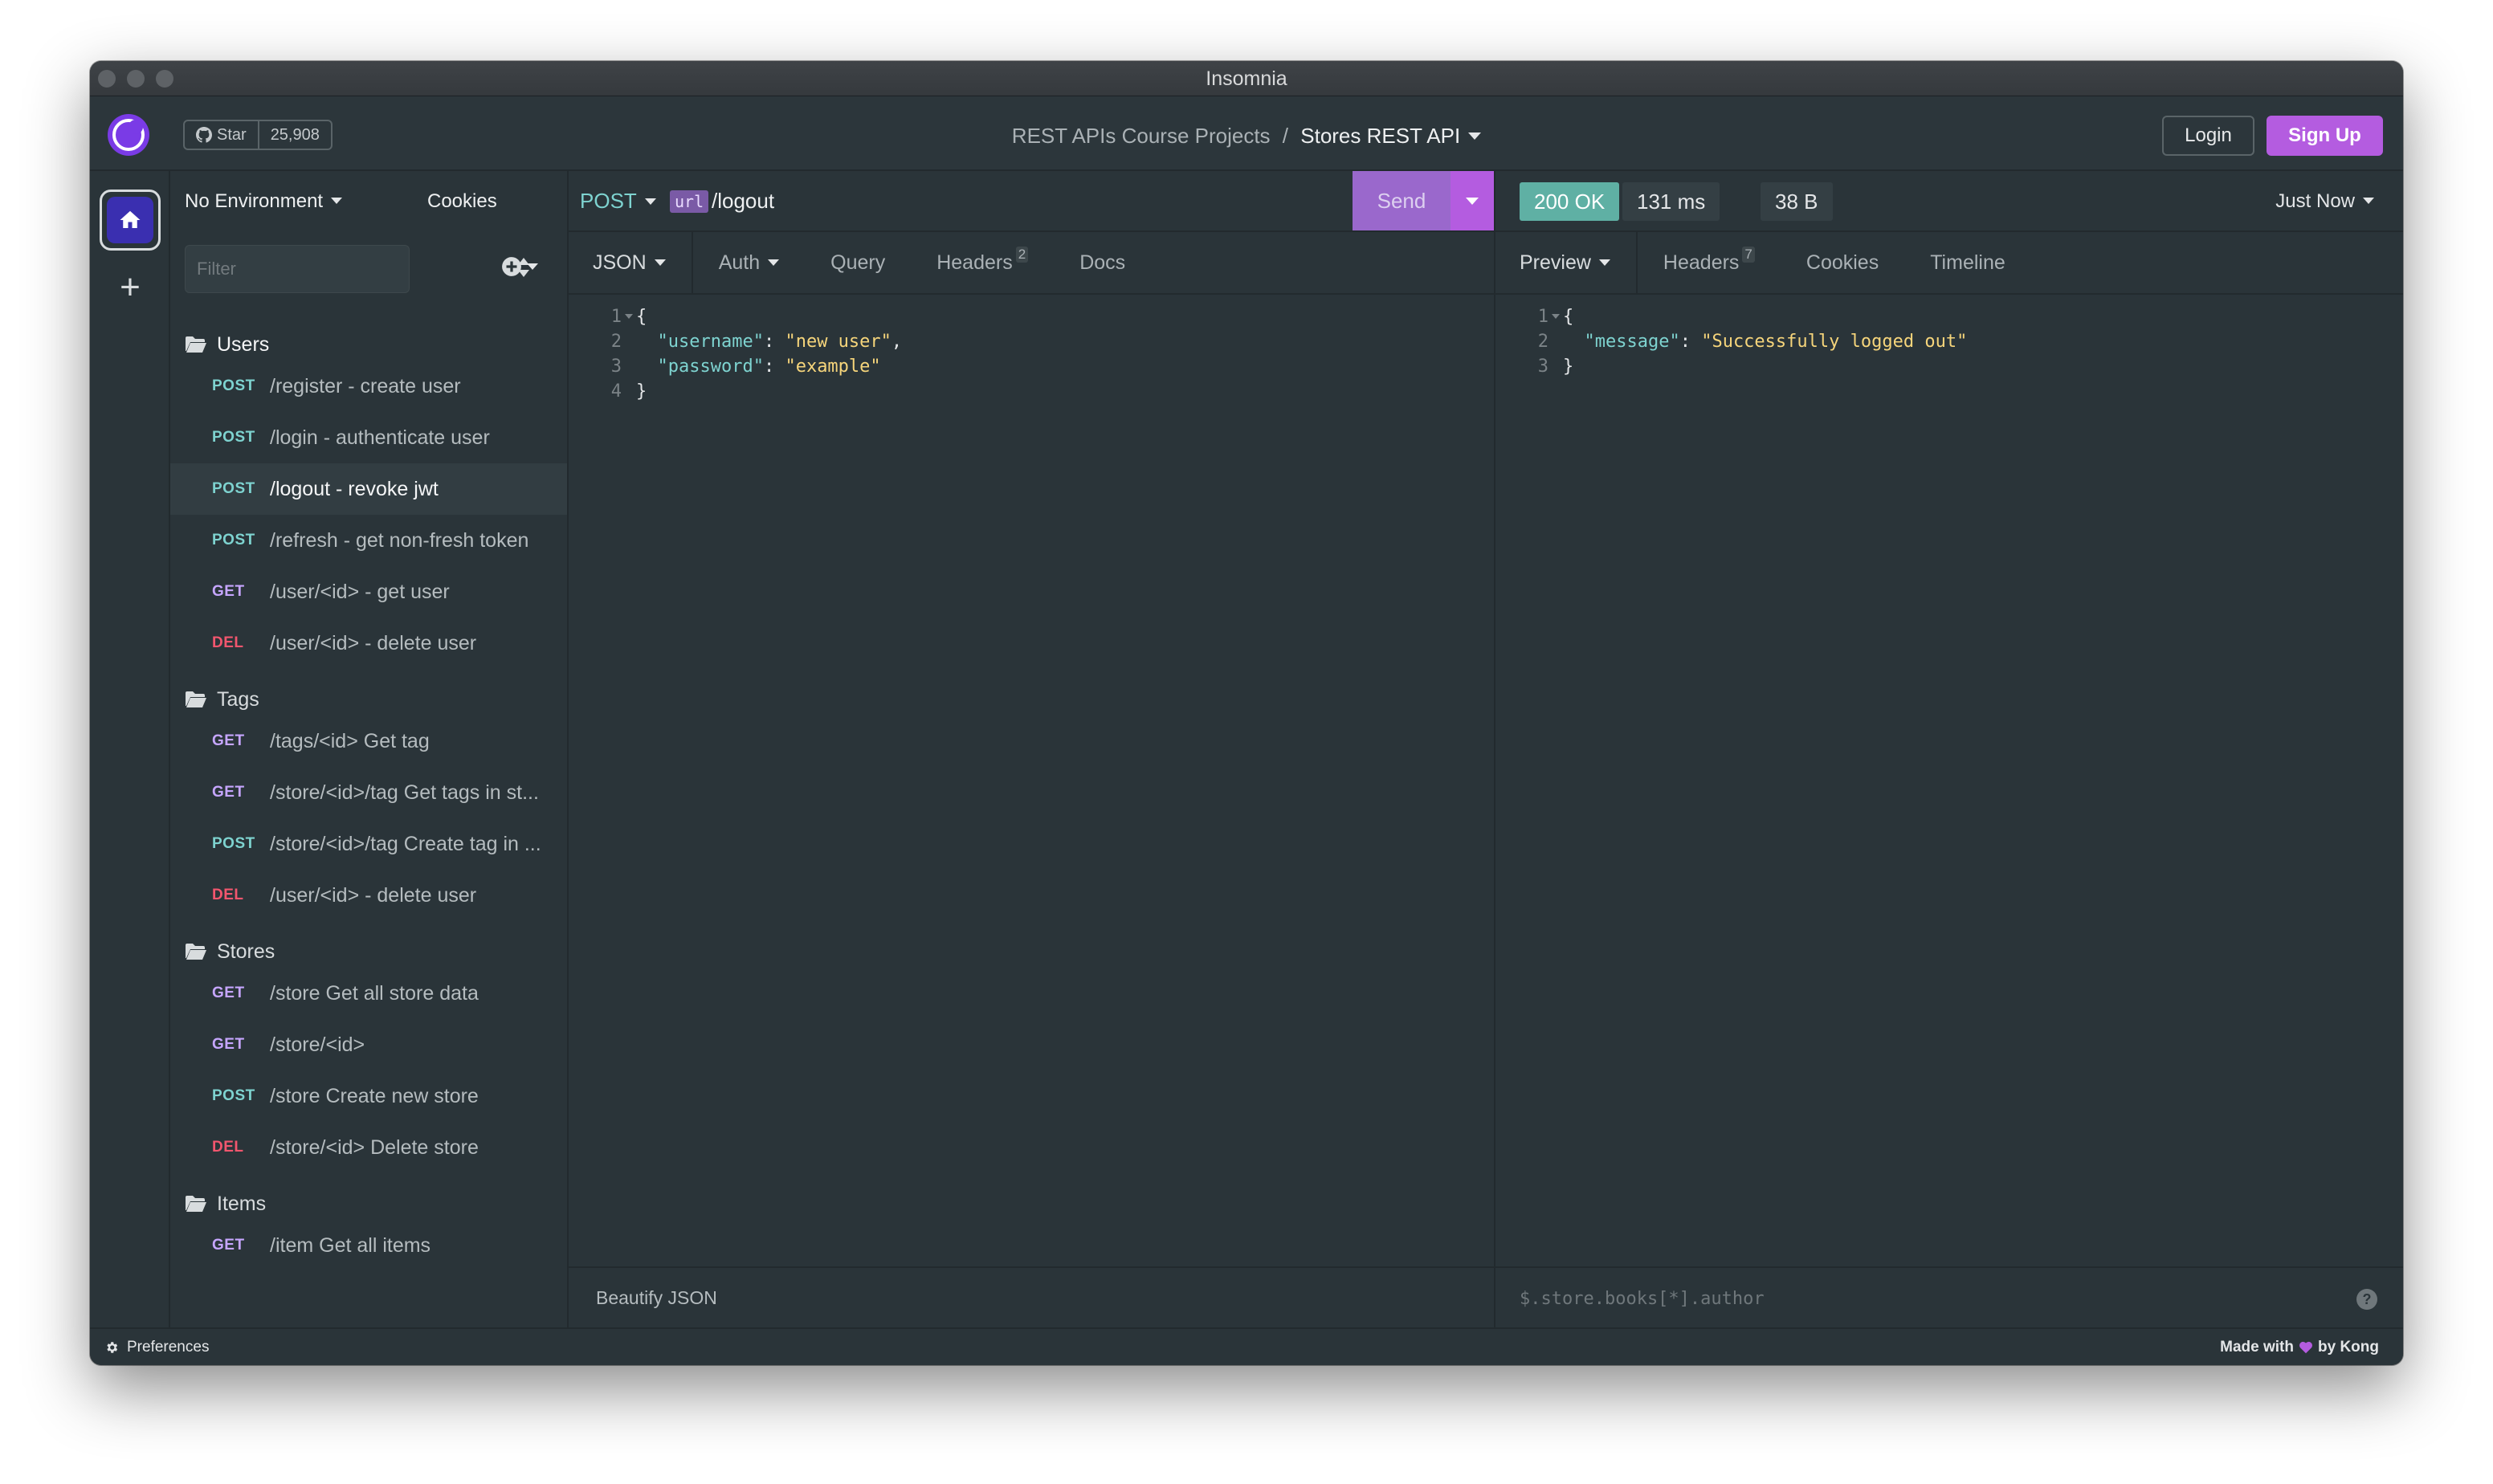 The height and width of the screenshot is (1484, 2493). Describe the element at coordinates (1402, 200) in the screenshot. I see `send-button: Send` at that location.